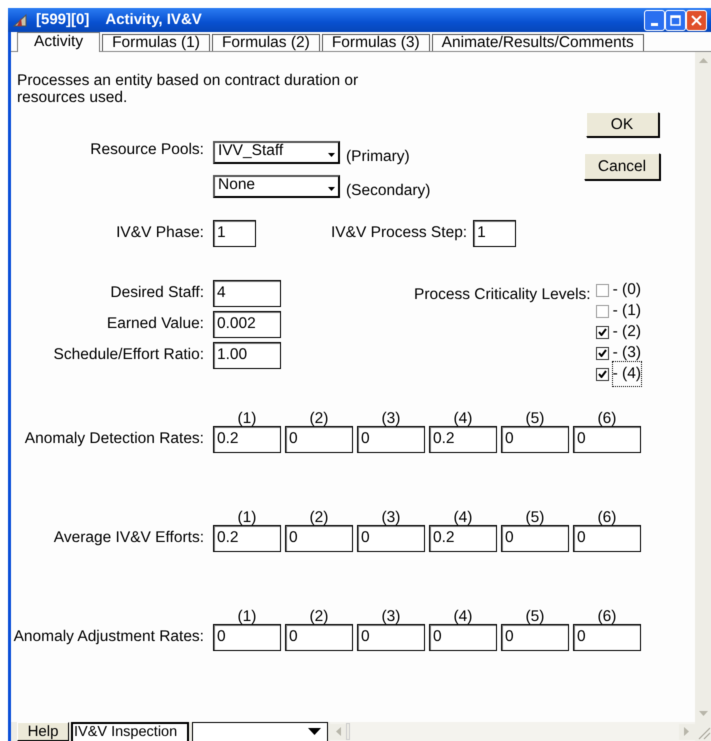 The width and height of the screenshot is (711, 741). What do you see at coordinates (399, 233) in the screenshot?
I see `field-label: IV&V Process Step:` at bounding box center [399, 233].